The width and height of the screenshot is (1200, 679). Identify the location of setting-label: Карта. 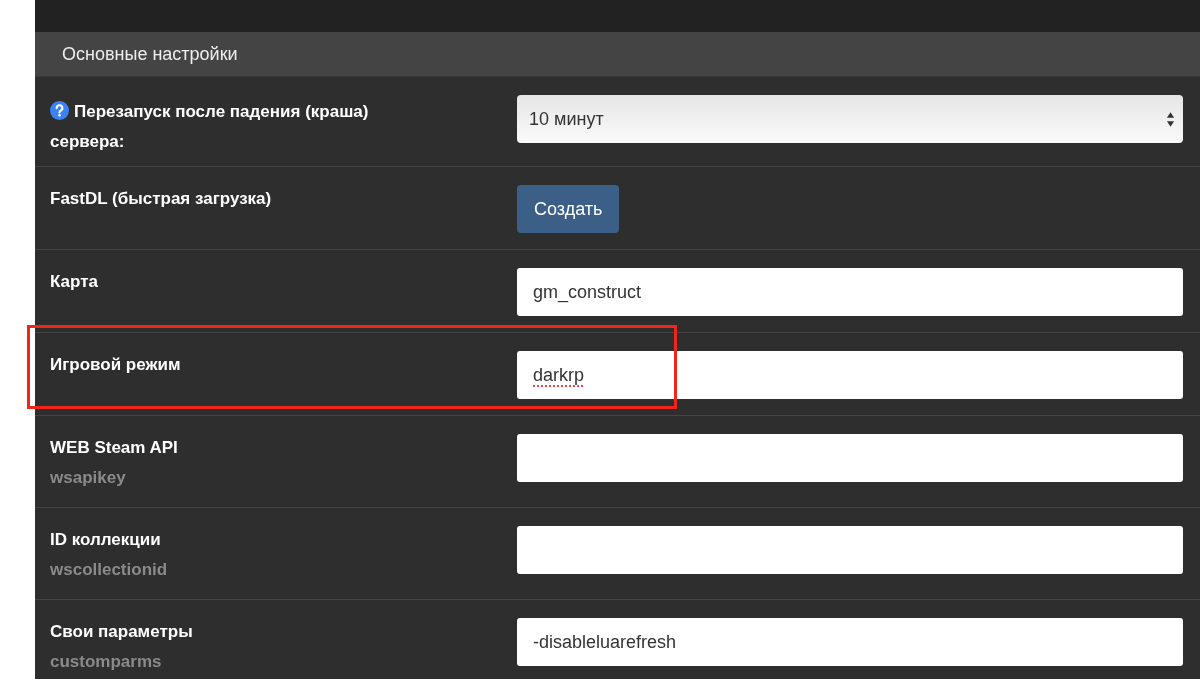
(74, 282).